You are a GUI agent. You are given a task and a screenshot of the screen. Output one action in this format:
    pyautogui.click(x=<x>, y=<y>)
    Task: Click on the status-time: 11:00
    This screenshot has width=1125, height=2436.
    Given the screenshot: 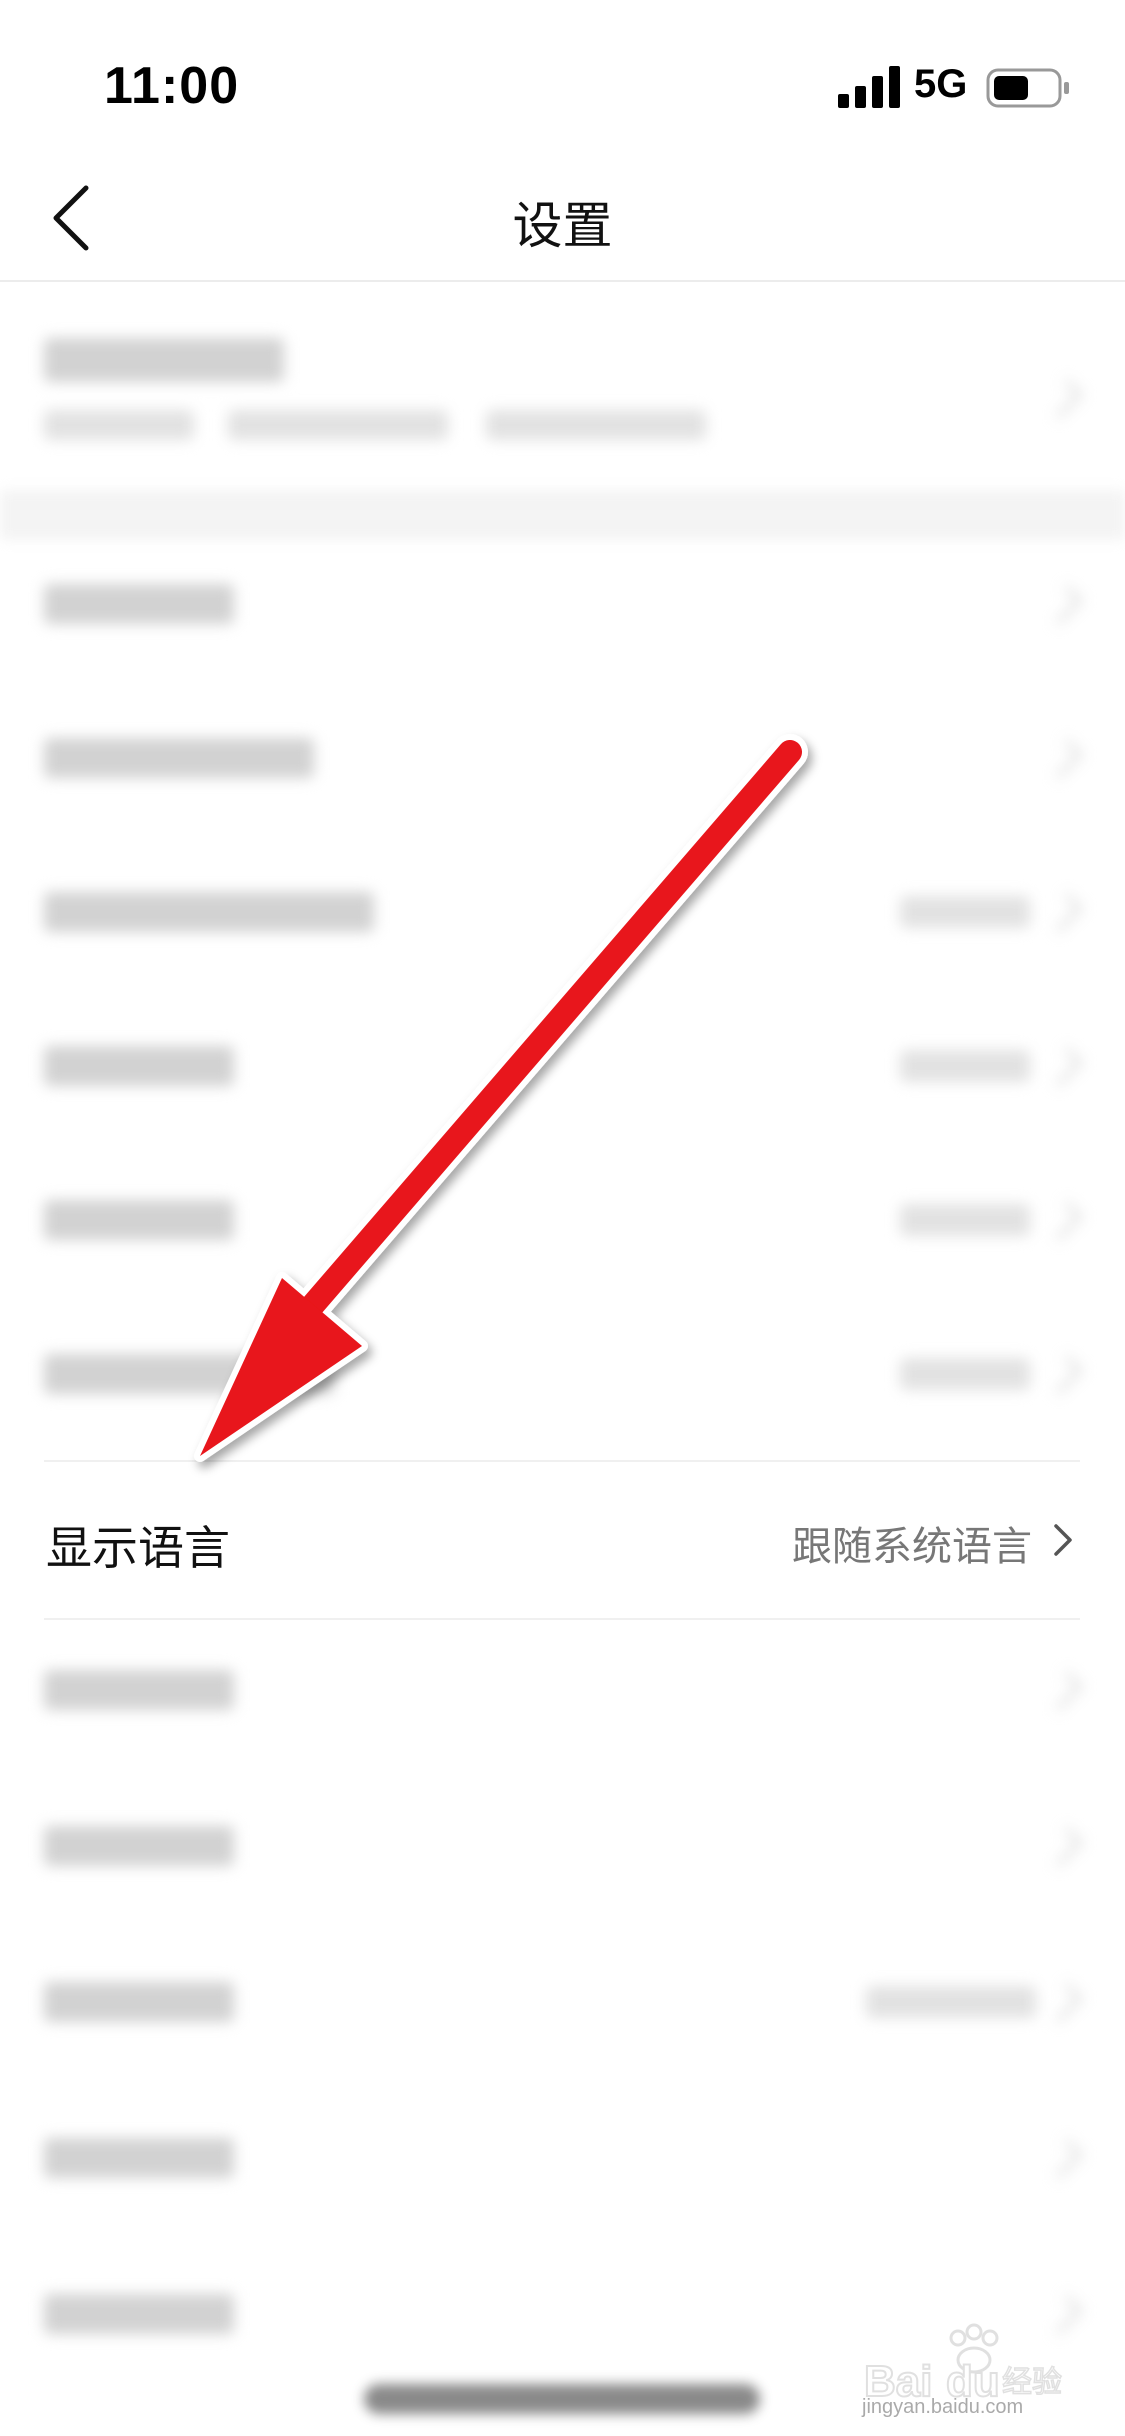 What is the action you would take?
    pyautogui.click(x=172, y=86)
    